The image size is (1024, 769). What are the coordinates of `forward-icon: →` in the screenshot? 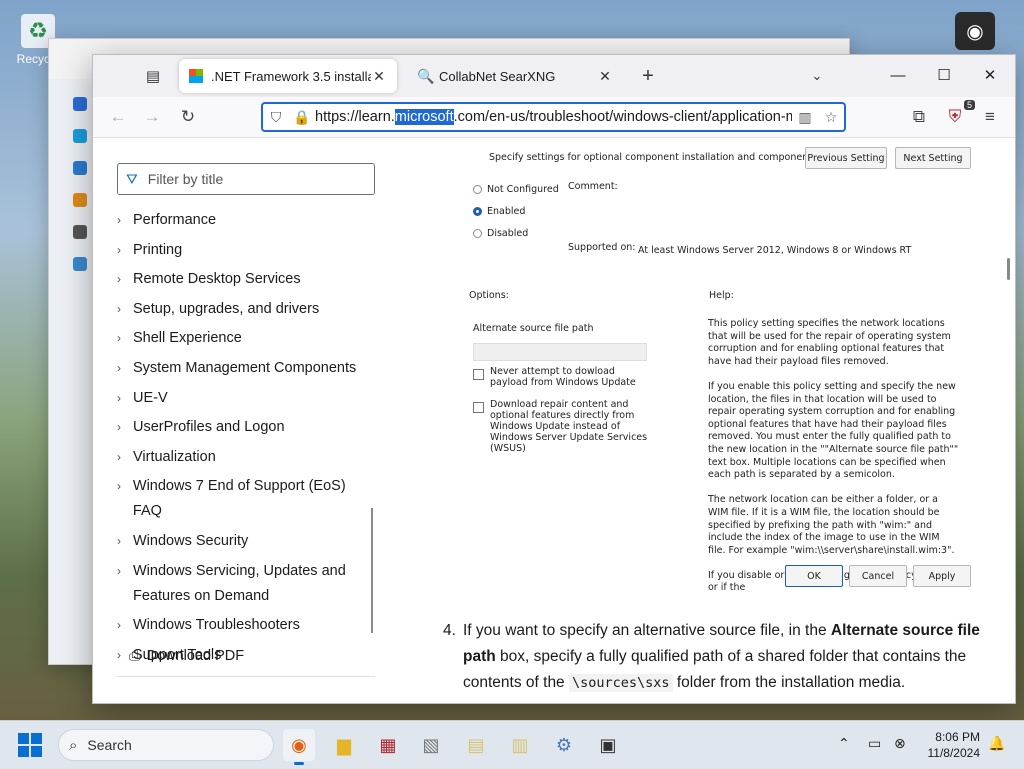 It's located at (152, 117).